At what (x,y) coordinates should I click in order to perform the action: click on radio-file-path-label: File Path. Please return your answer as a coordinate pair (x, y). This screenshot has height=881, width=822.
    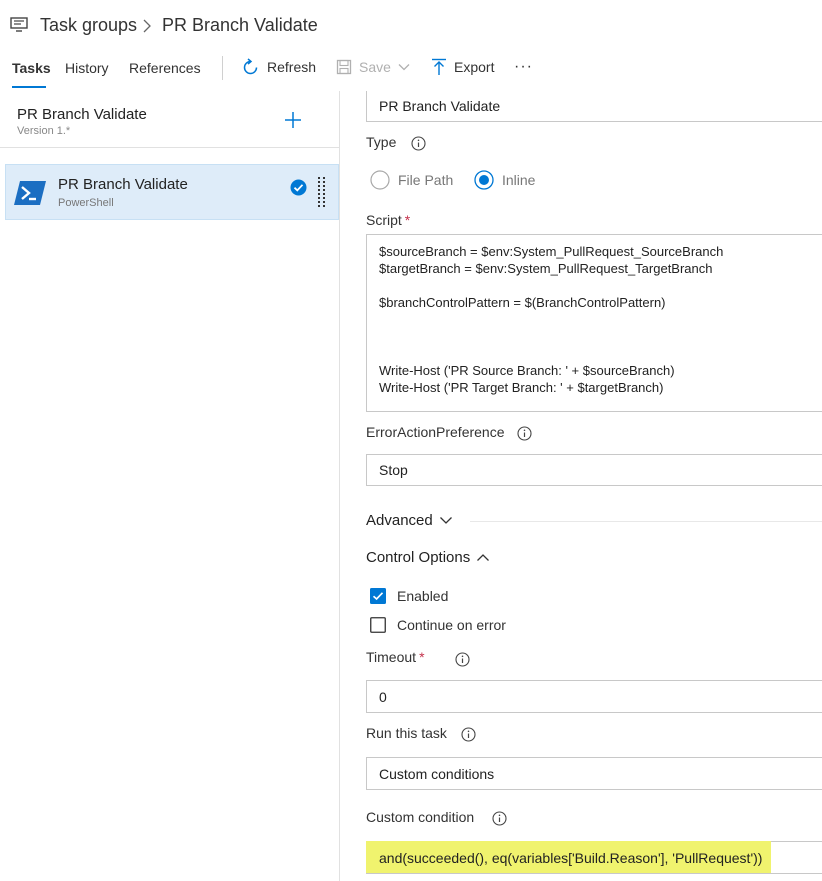
    Looking at the image, I should click on (426, 180).